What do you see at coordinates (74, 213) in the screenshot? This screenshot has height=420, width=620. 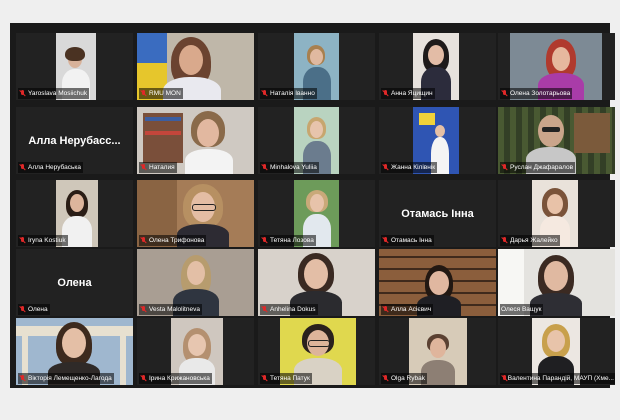 I see `participant-tile: Iryna Kostiuk` at bounding box center [74, 213].